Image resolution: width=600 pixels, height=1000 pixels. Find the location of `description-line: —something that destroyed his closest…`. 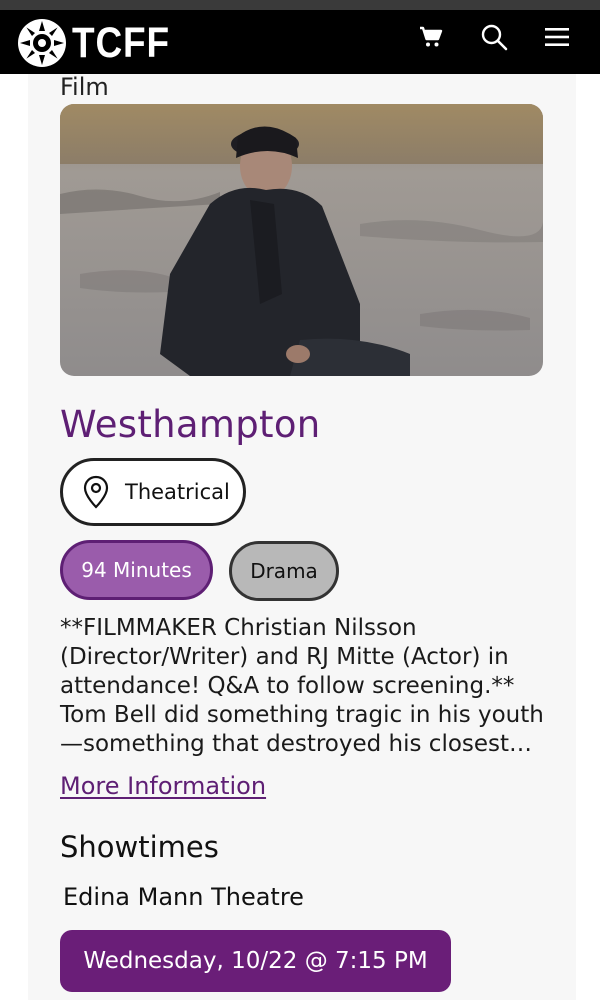

description-line: —something that destroyed his closest… is located at coordinates (296, 744).